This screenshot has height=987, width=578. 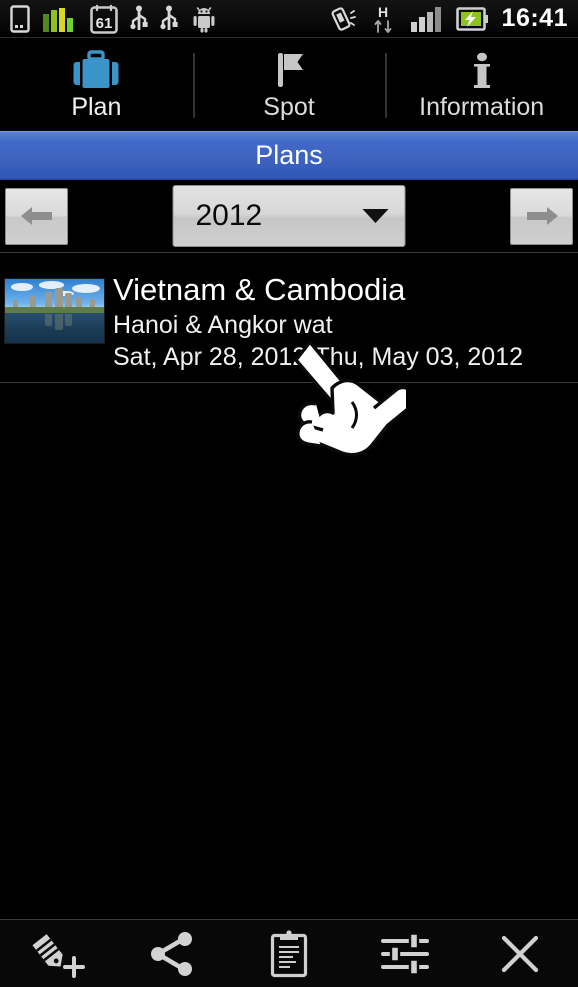 I want to click on add-plan-button, so click(x=58, y=953).